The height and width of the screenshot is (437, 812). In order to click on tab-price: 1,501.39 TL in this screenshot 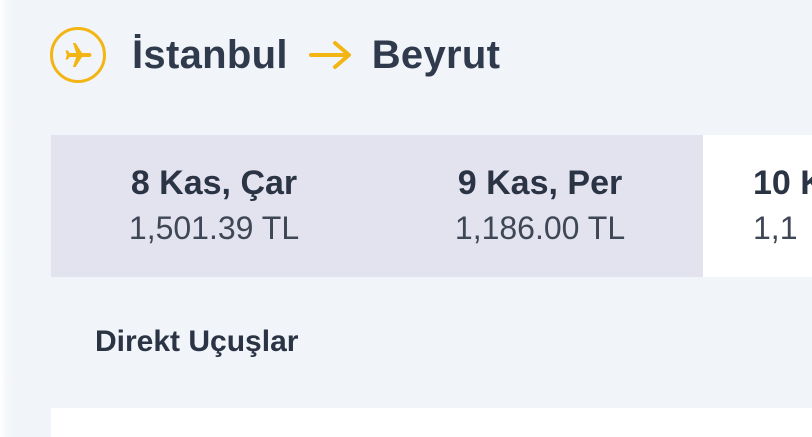, I will do `click(214, 228)`.